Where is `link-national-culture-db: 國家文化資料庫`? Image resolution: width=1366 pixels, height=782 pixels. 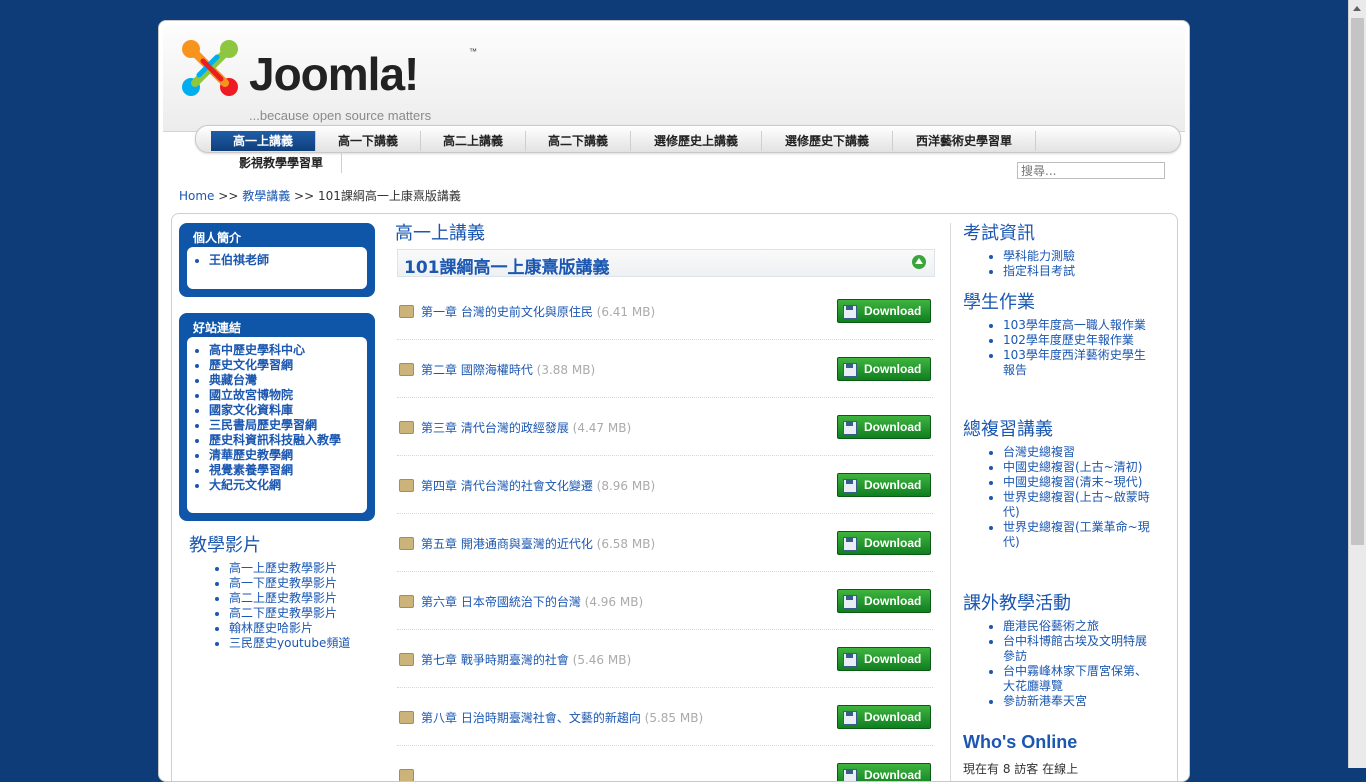 link-national-culture-db: 國家文化資料庫 is located at coordinates (288, 410).